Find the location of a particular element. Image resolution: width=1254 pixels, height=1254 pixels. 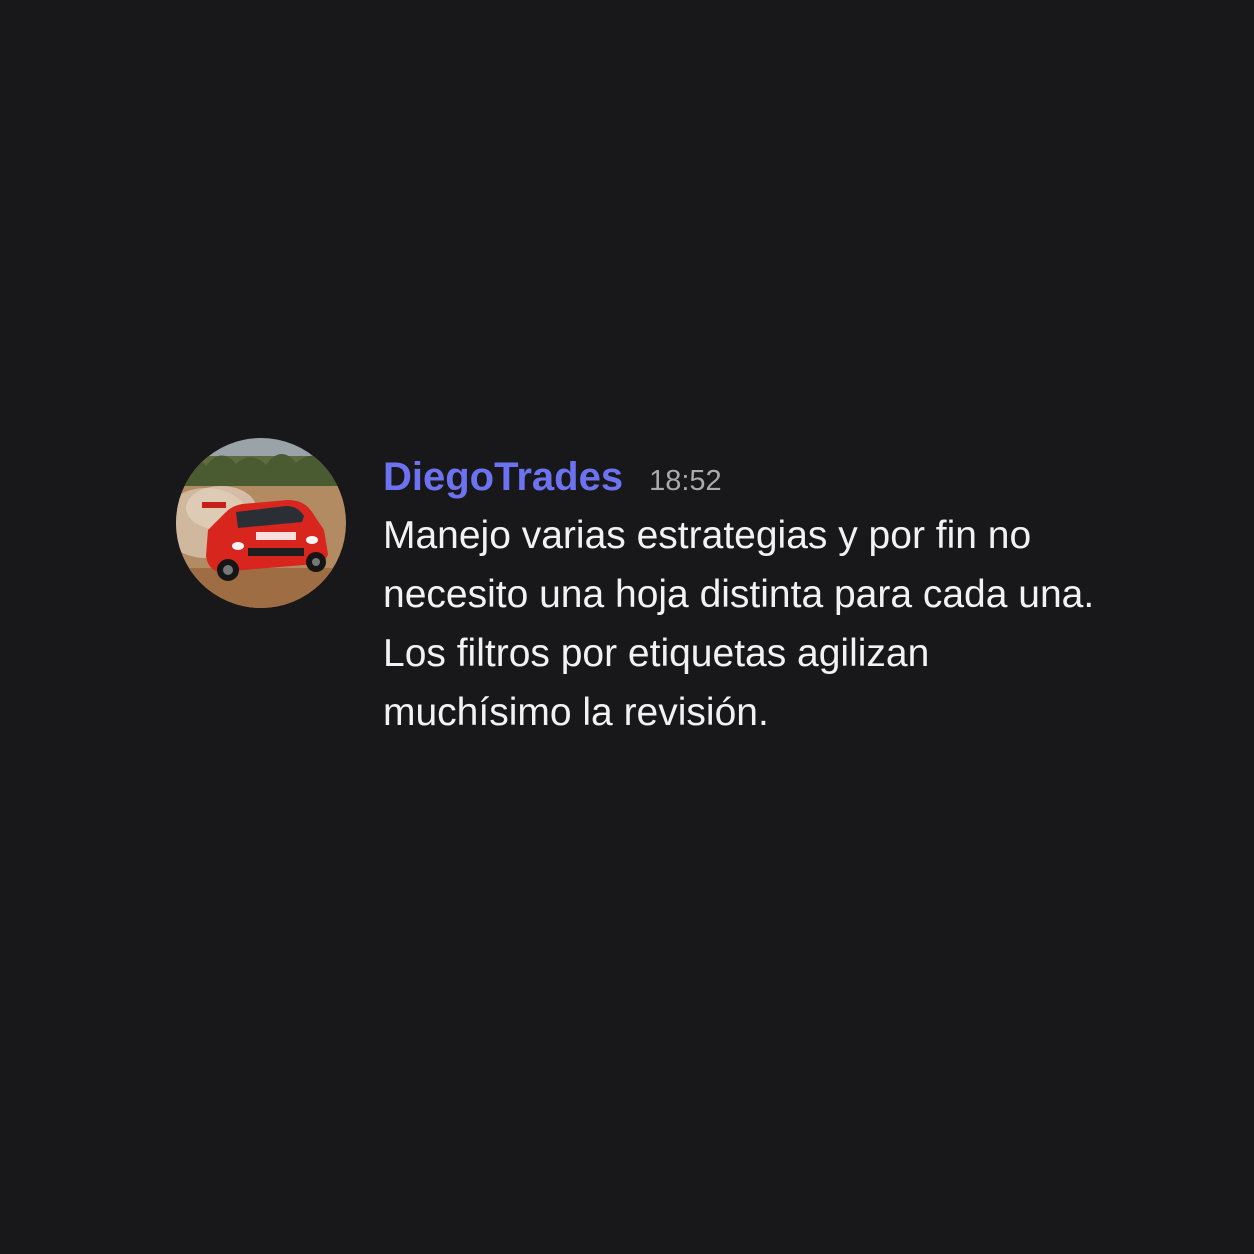

message-line: muchísimo la revisión. is located at coordinates (576, 712).